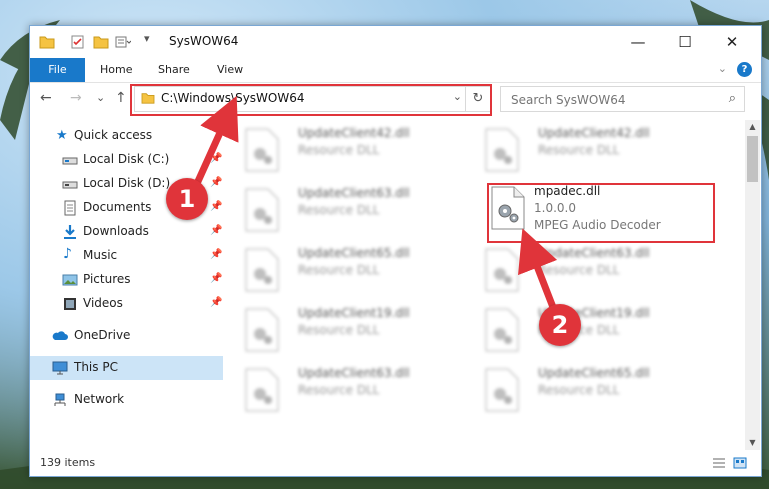 The height and width of the screenshot is (489, 769). Describe the element at coordinates (752, 127) in the screenshot. I see `scroll-up-icon: ▲` at that location.